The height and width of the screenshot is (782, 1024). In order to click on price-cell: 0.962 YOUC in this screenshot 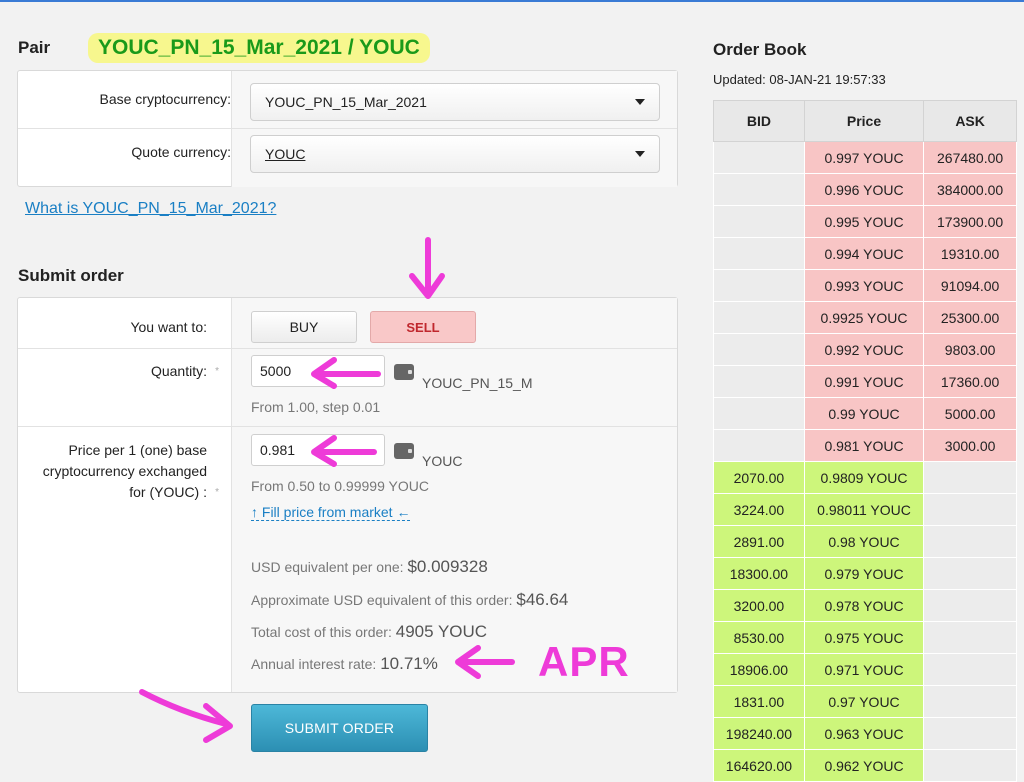, I will do `click(864, 765)`.